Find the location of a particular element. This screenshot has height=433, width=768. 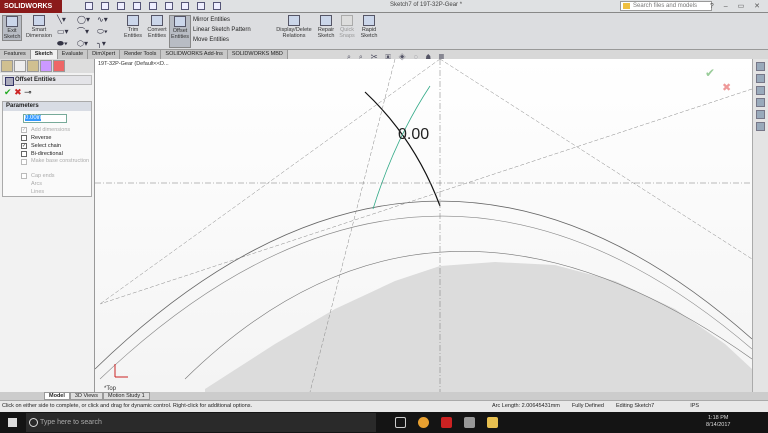

pin-icon: ⊸ is located at coordinates (28, 92).